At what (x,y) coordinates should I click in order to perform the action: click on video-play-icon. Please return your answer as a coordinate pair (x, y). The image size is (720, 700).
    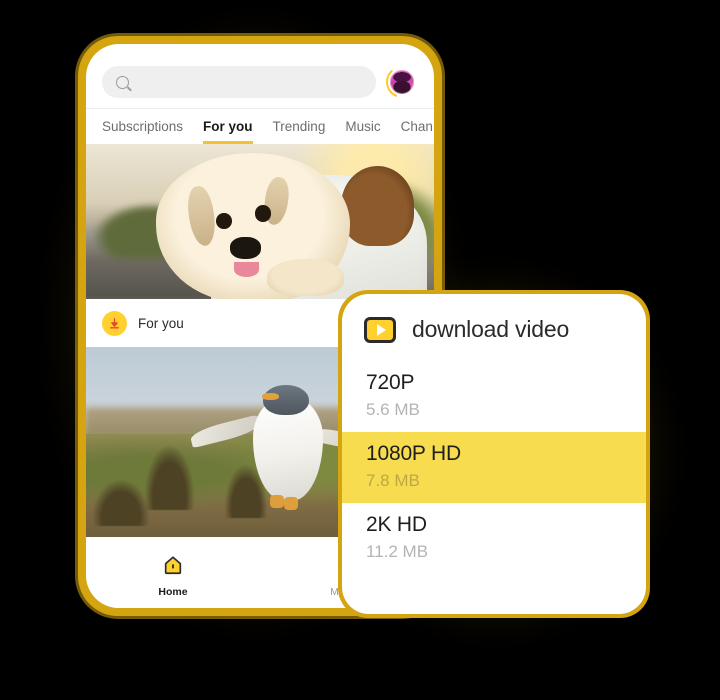
    Looking at the image, I should click on (380, 329).